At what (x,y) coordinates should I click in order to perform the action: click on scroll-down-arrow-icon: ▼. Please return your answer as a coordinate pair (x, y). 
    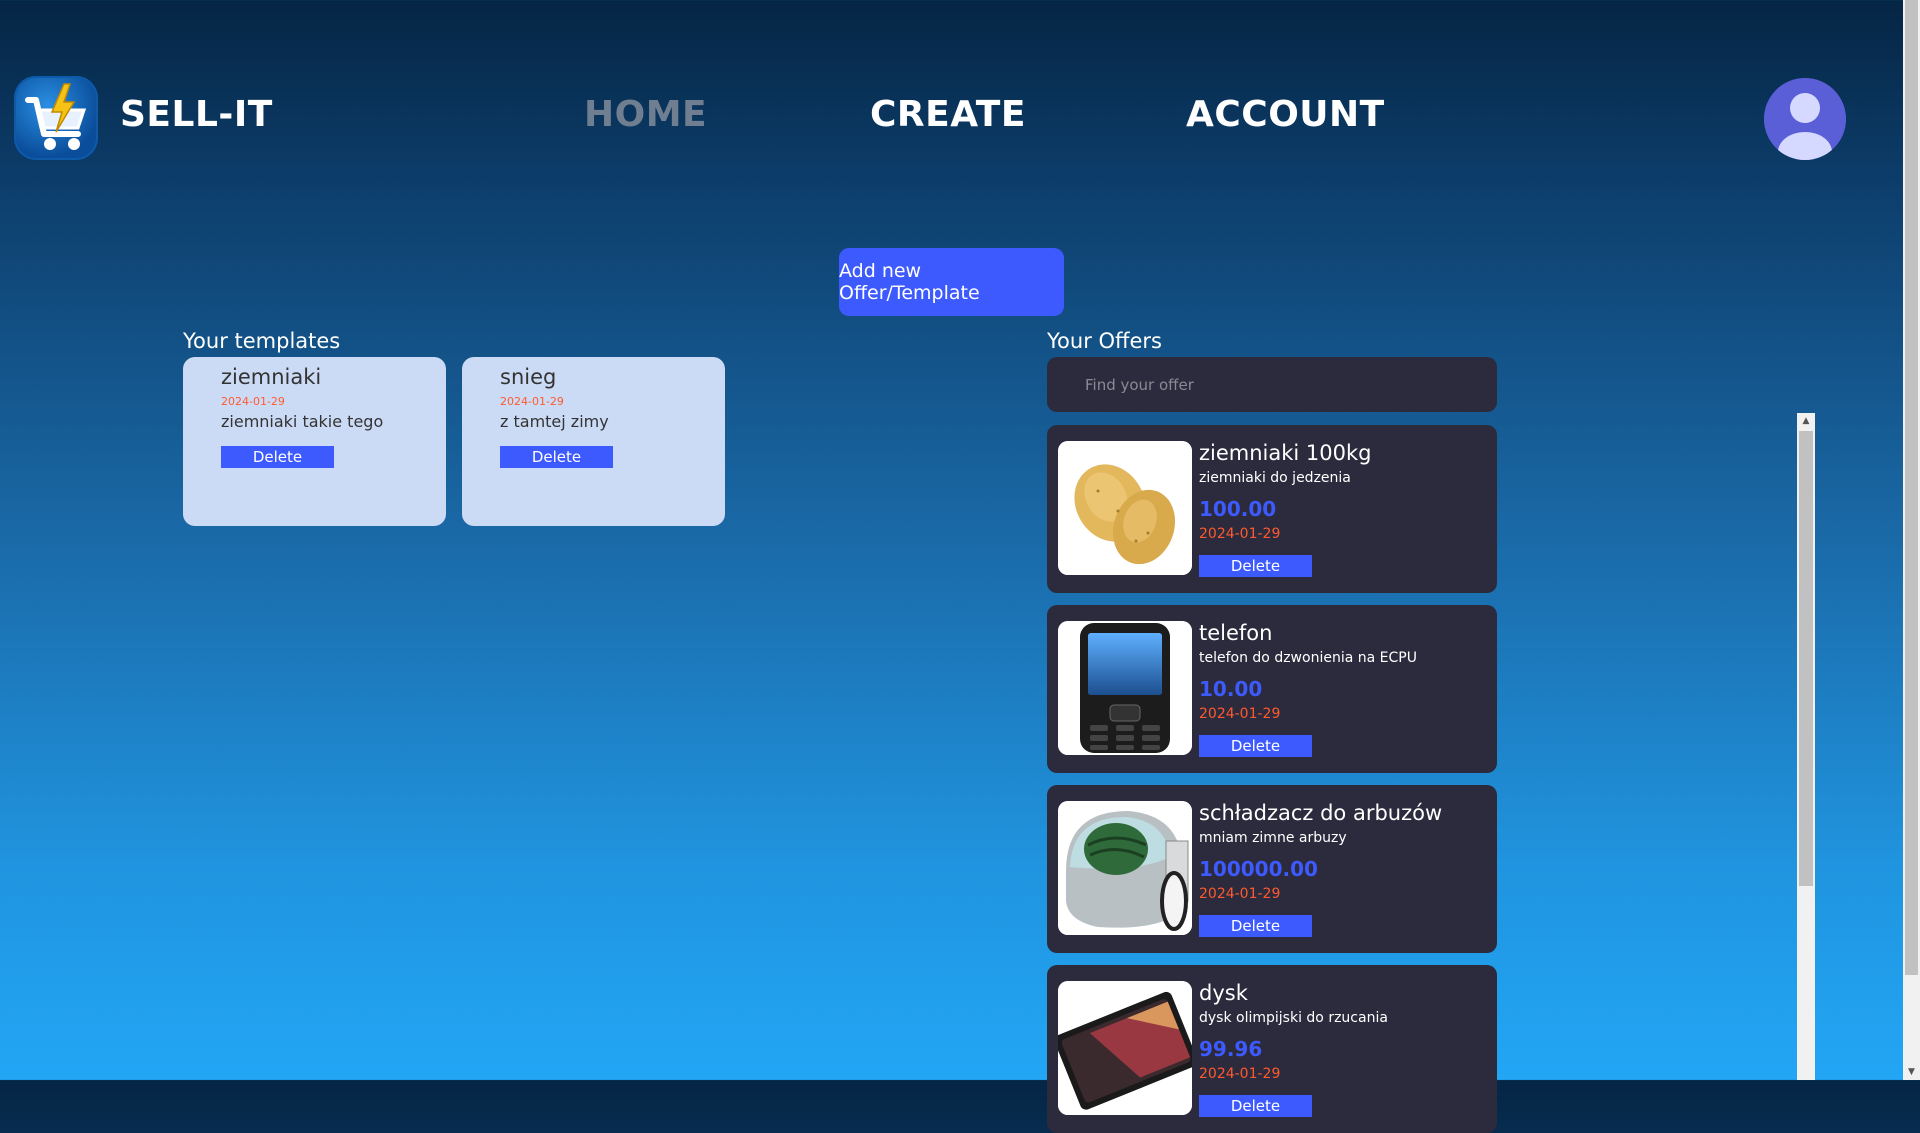
    Looking at the image, I should click on (1911, 1072).